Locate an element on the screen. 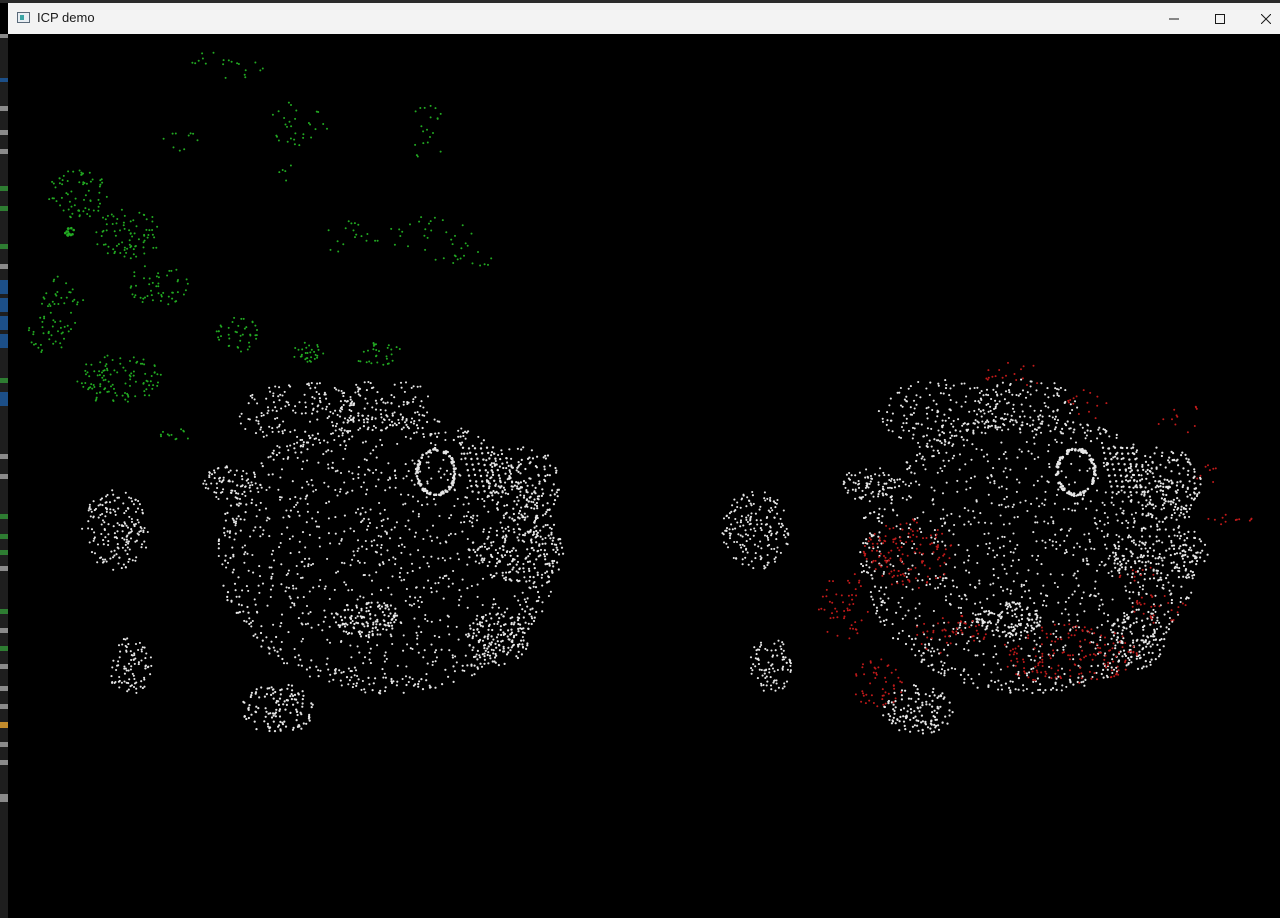  background-editor-window is located at coordinates (4, 476).